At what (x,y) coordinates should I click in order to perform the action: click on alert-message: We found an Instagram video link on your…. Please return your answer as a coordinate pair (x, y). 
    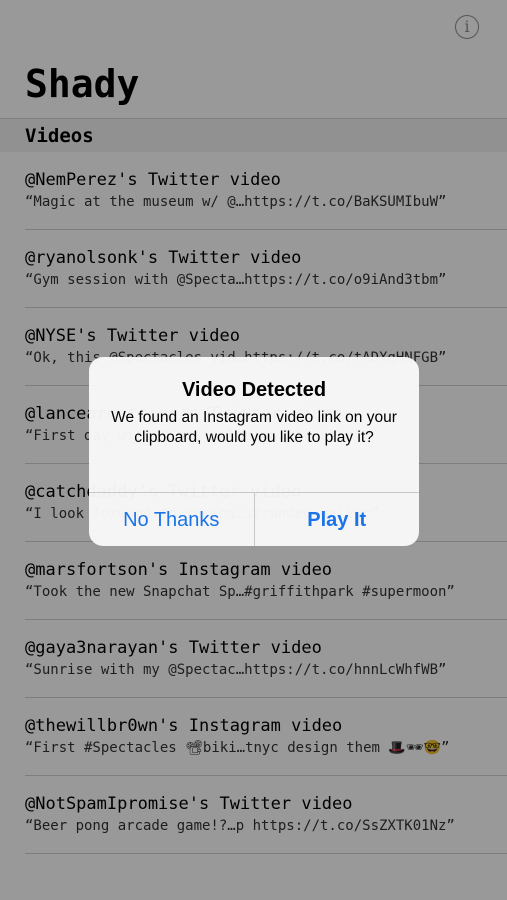
    Looking at the image, I should click on (254, 427).